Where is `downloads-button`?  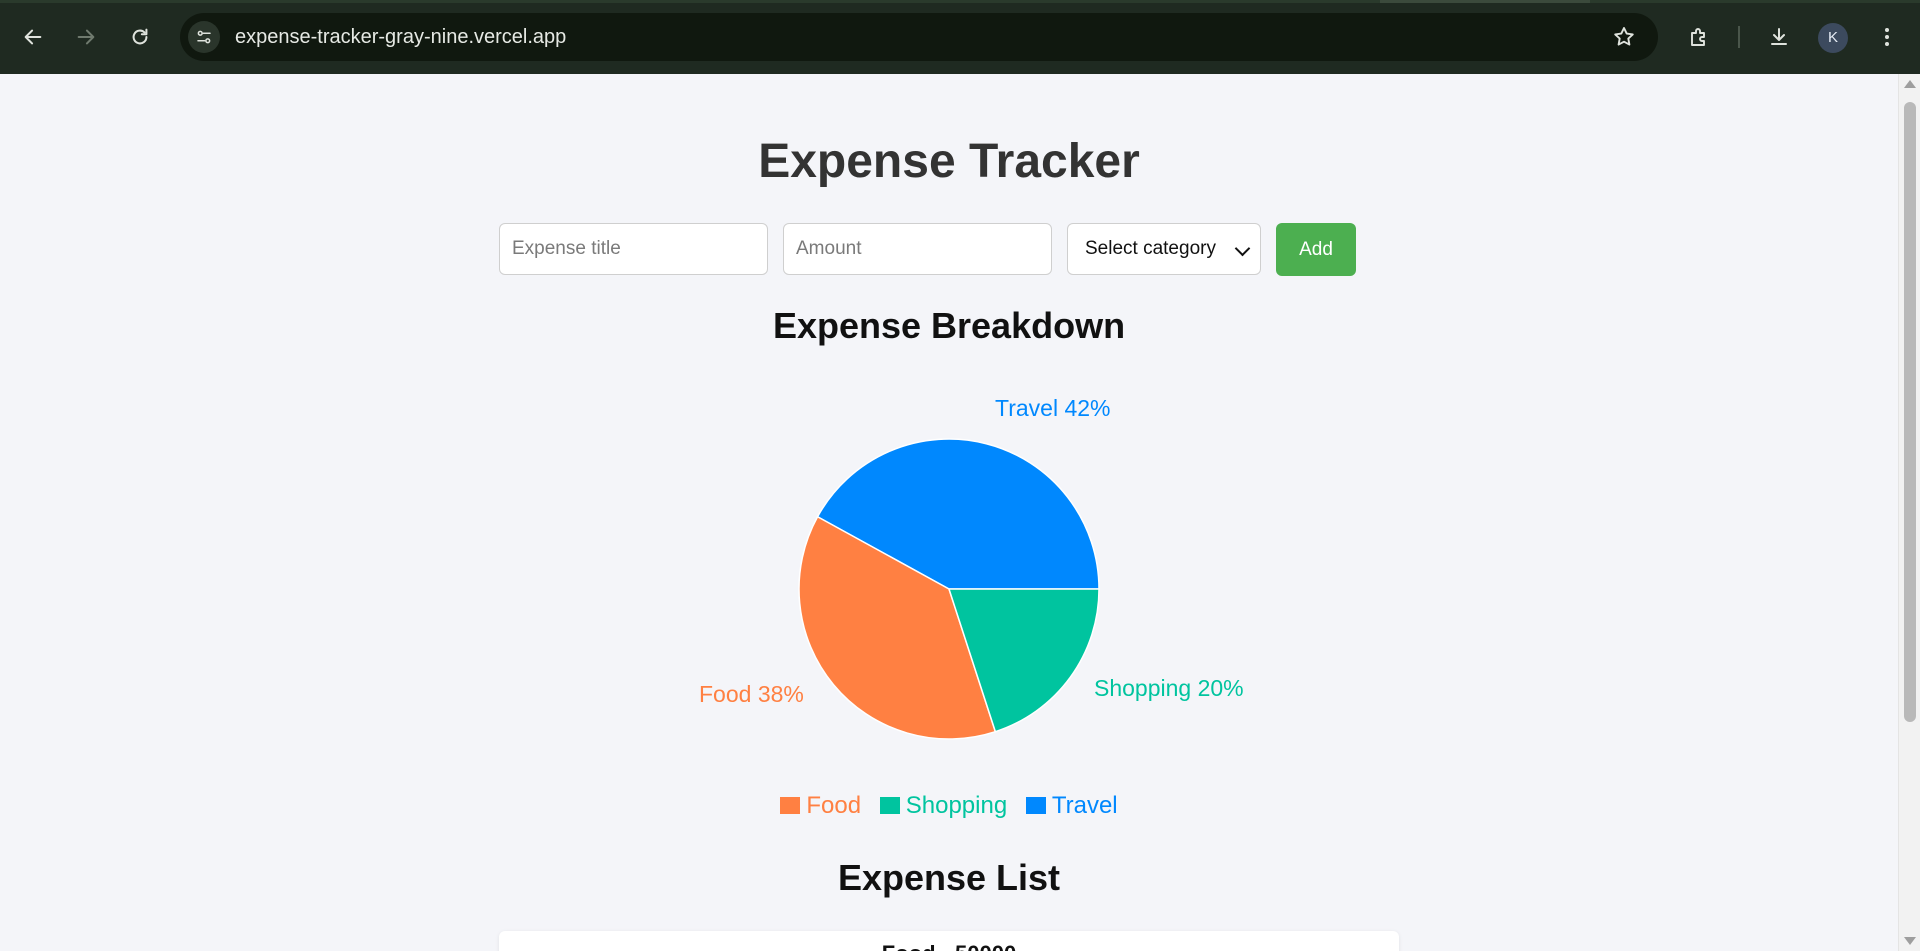 downloads-button is located at coordinates (1779, 37).